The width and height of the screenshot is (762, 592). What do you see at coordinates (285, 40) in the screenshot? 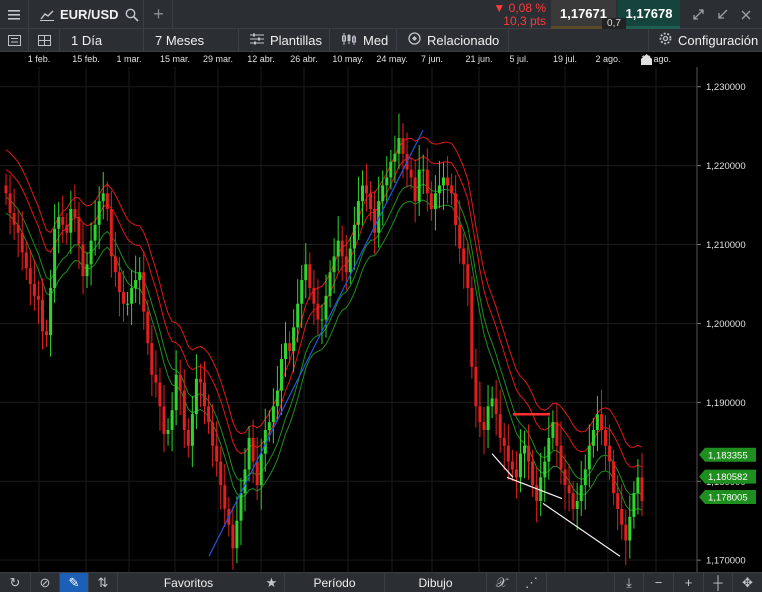
I see `templates-button: Plantillas` at bounding box center [285, 40].